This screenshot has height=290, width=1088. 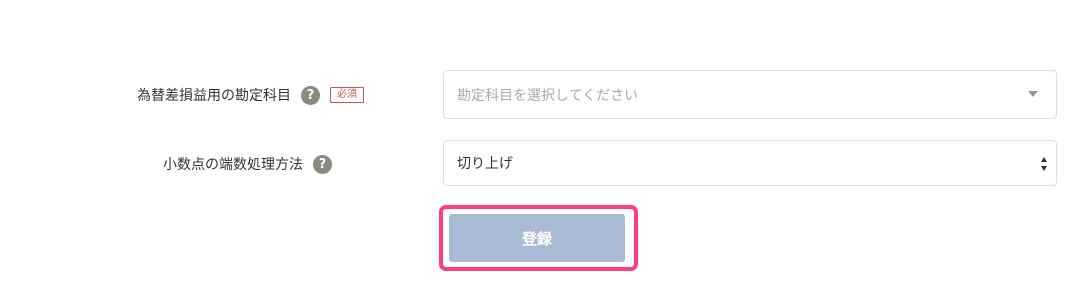 What do you see at coordinates (750, 94) in the screenshot?
I see `account-select: 勘定科目を選択してください` at bounding box center [750, 94].